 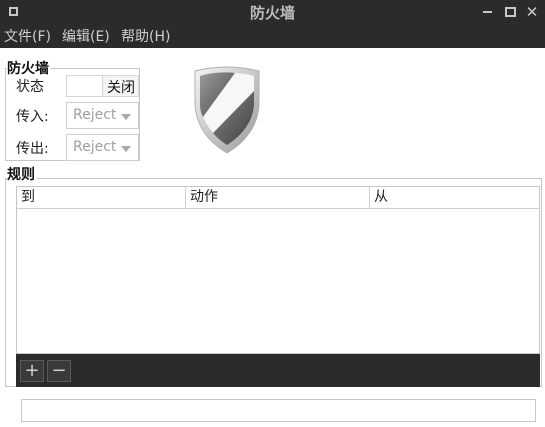 I want to click on outgoing-label: 传出:, so click(x=32, y=149).